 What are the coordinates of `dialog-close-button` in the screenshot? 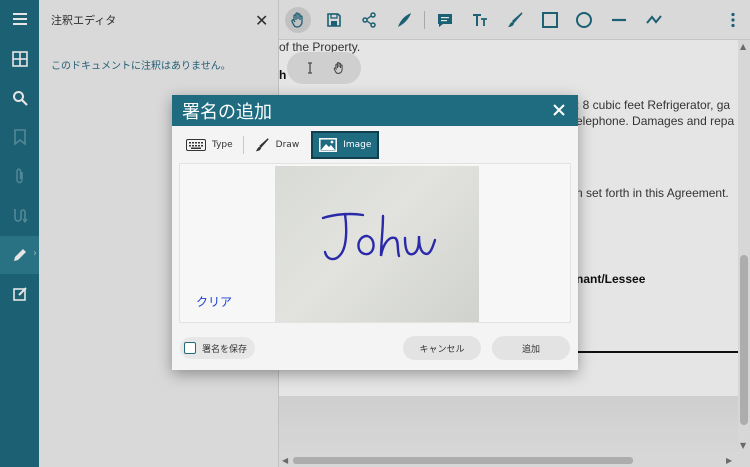 It's located at (559, 110).